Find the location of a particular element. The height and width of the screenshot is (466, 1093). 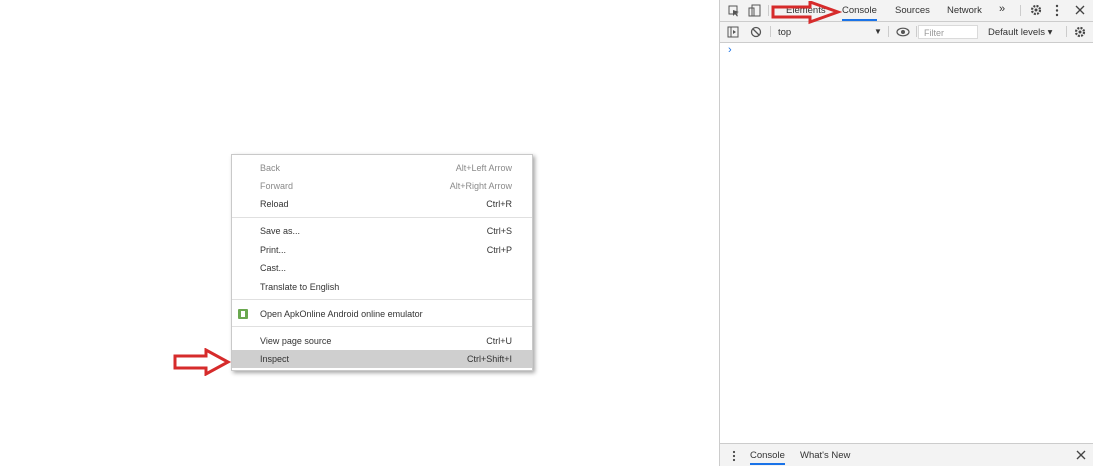

console-prompt: › is located at coordinates (730, 50).